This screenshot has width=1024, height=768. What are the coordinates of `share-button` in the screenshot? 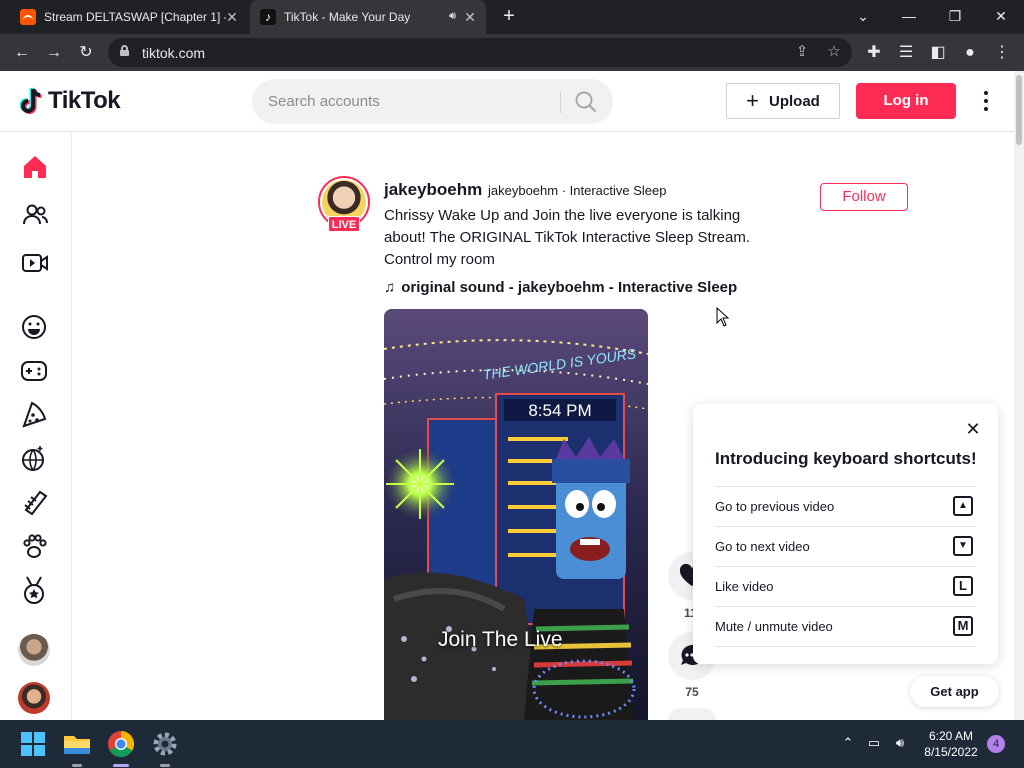 It's located at (692, 714).